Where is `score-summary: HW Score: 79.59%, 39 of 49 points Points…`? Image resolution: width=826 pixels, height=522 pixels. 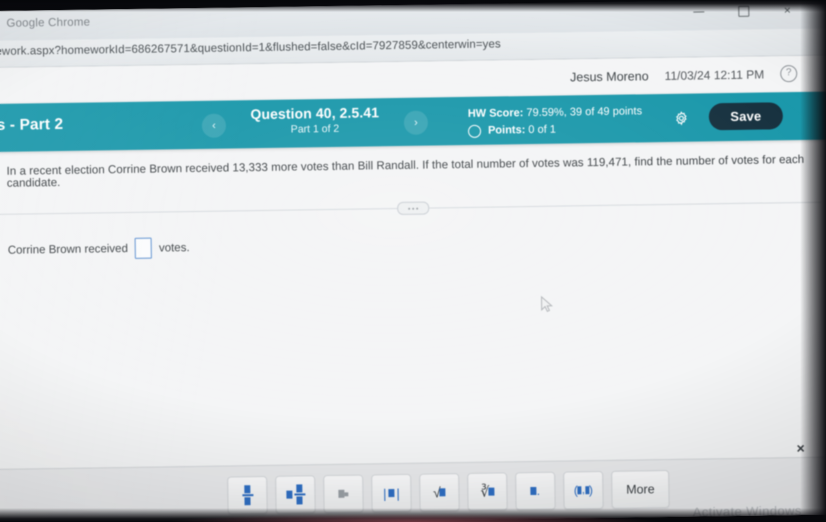 score-summary: HW Score: 79.59%, 39 of 49 points Points… is located at coordinates (555, 121).